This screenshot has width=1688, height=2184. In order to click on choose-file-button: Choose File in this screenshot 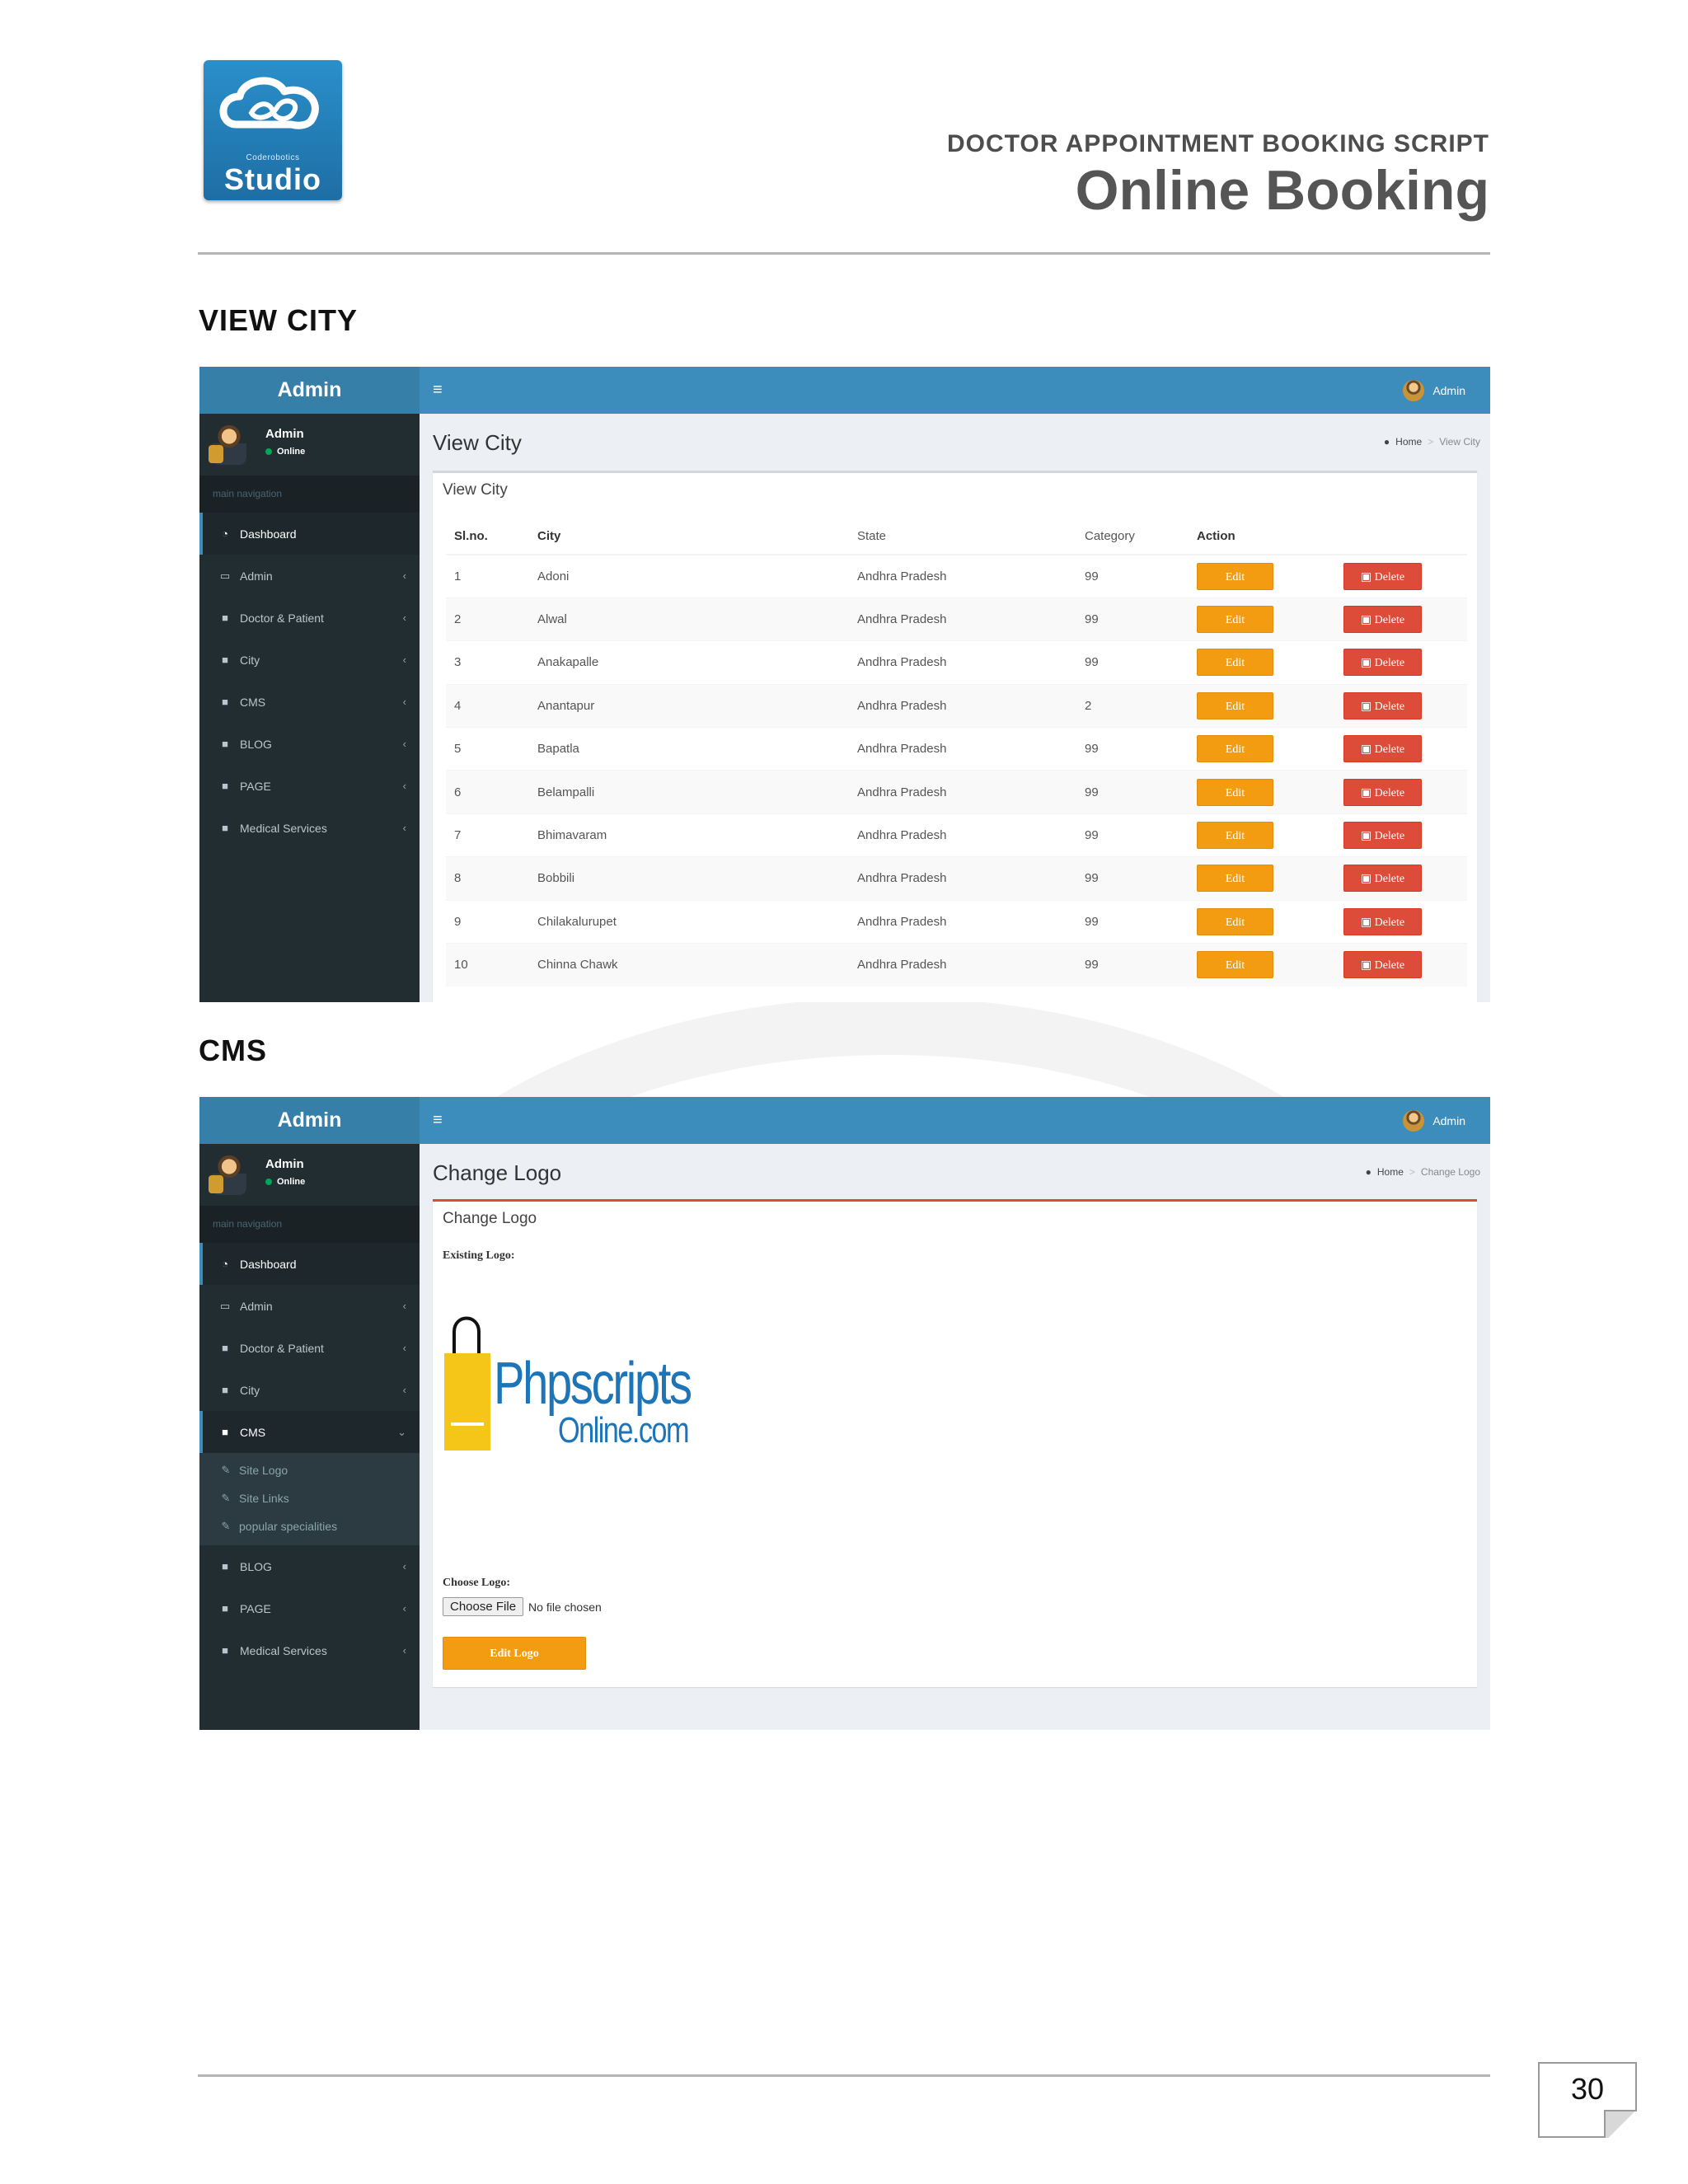, I will do `click(483, 1606)`.